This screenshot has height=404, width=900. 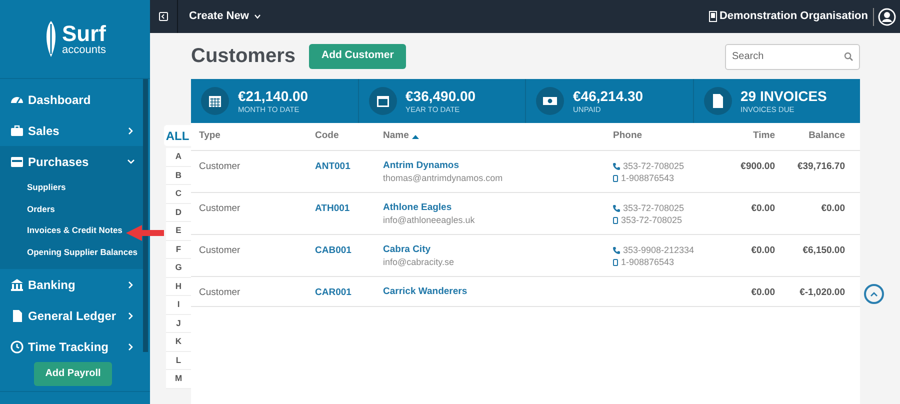 I want to click on submenu-item: Opening Supplier Balances, so click(x=82, y=252).